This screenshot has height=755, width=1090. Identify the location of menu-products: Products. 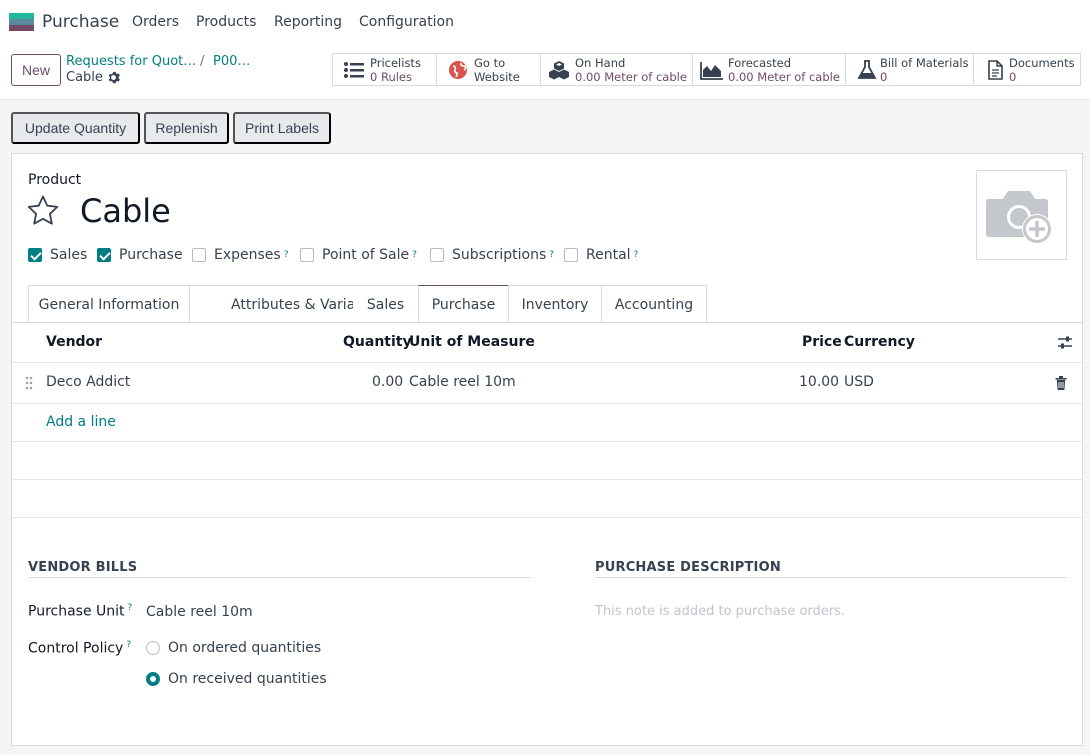
(226, 22).